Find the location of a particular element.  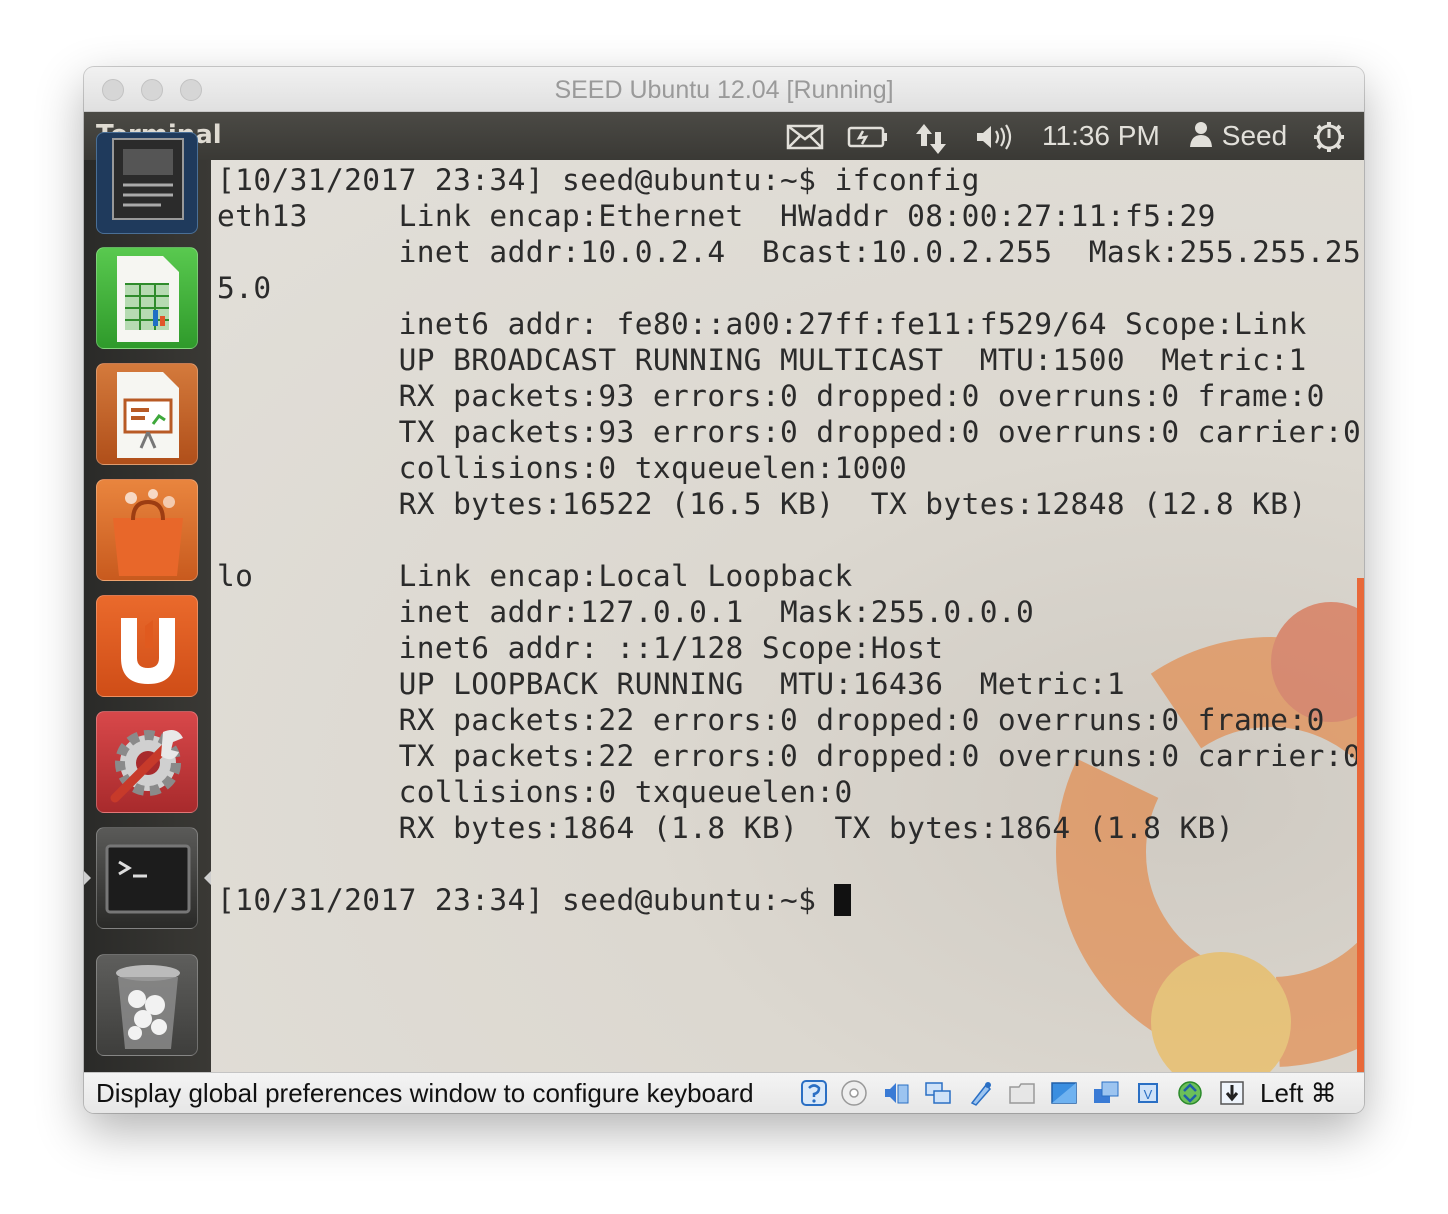

launcher-ubuntu-one is located at coordinates (147, 646).